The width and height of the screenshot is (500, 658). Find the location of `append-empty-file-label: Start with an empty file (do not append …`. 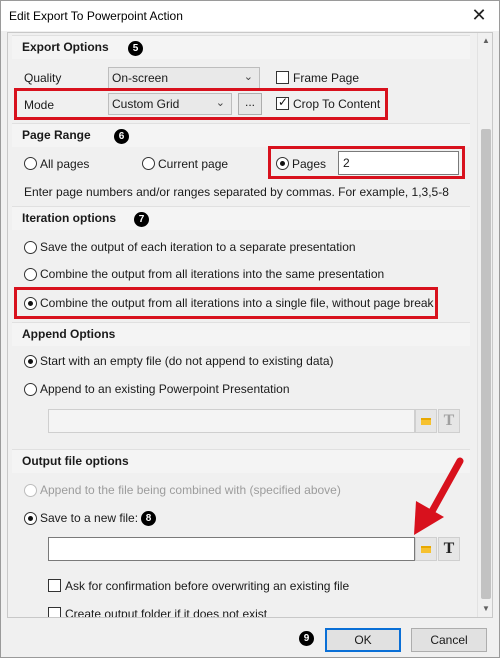

append-empty-file-label: Start with an empty file (do not append … is located at coordinates (187, 361).